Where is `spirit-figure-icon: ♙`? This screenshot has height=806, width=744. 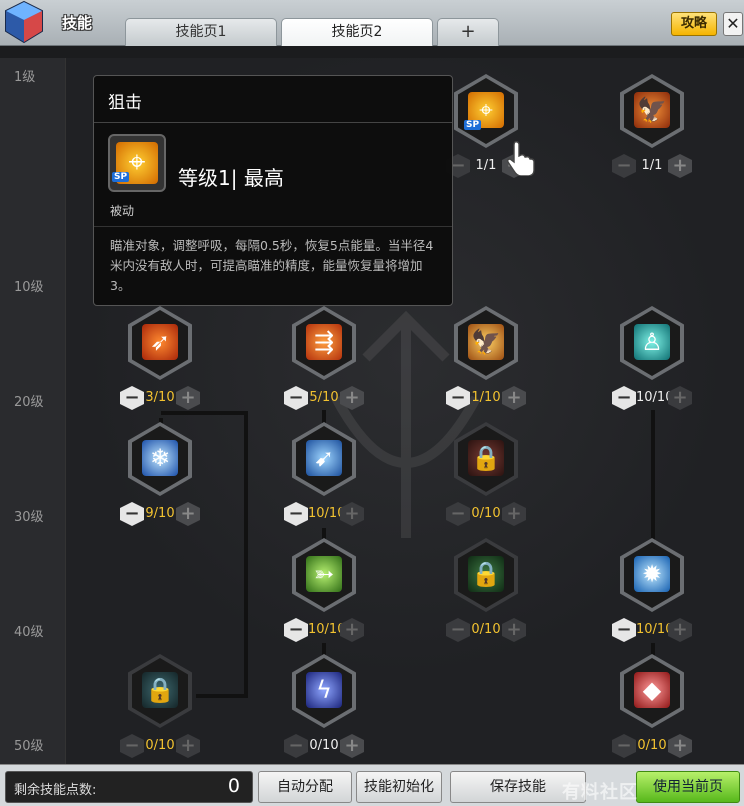
spirit-figure-icon: ♙ is located at coordinates (652, 342).